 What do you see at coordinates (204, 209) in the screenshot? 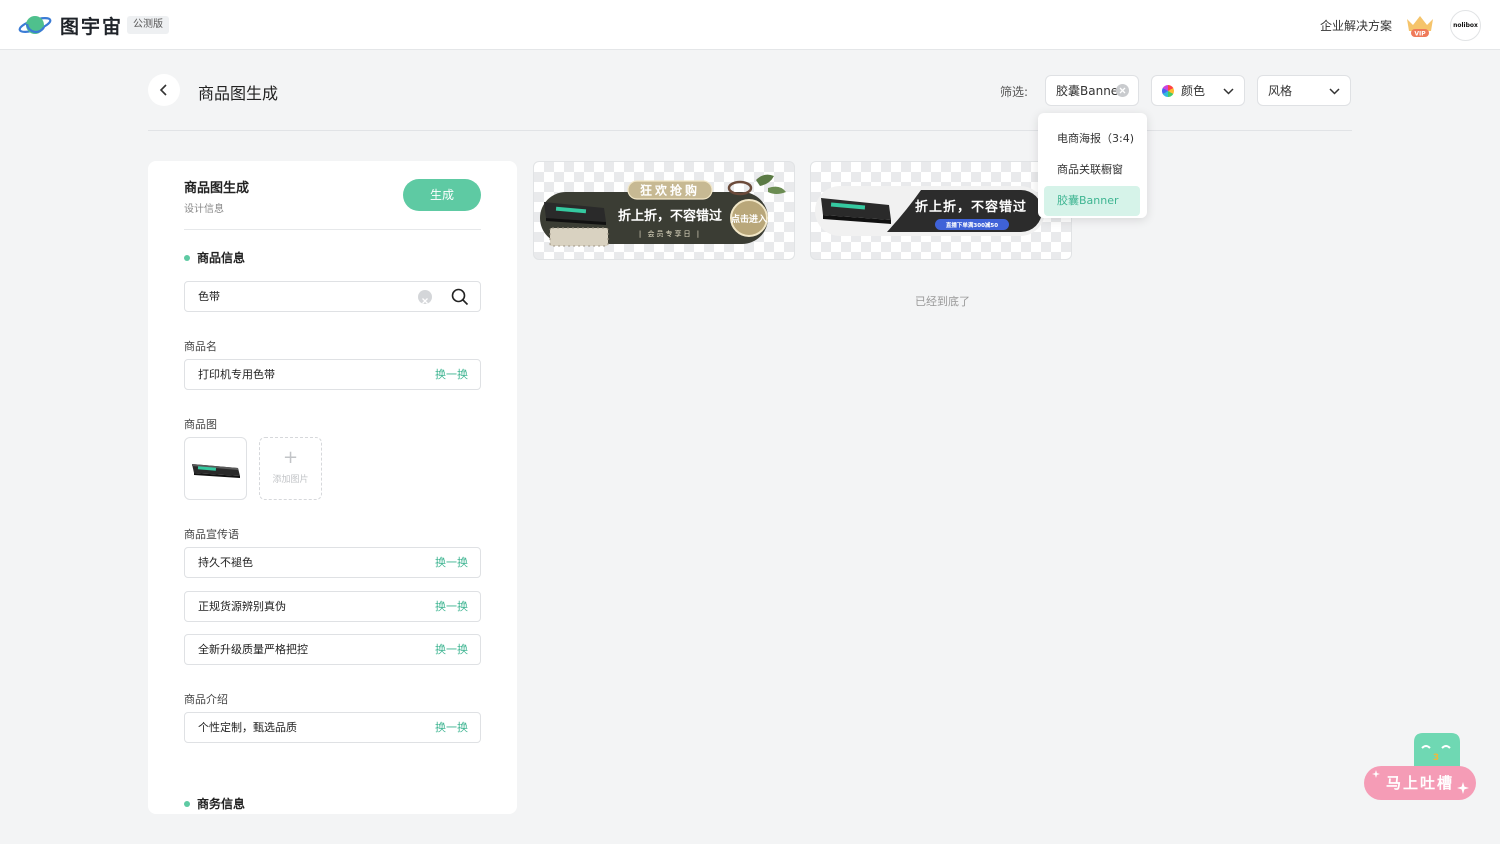
I see `panel-subtitle: 设计信息` at bounding box center [204, 209].